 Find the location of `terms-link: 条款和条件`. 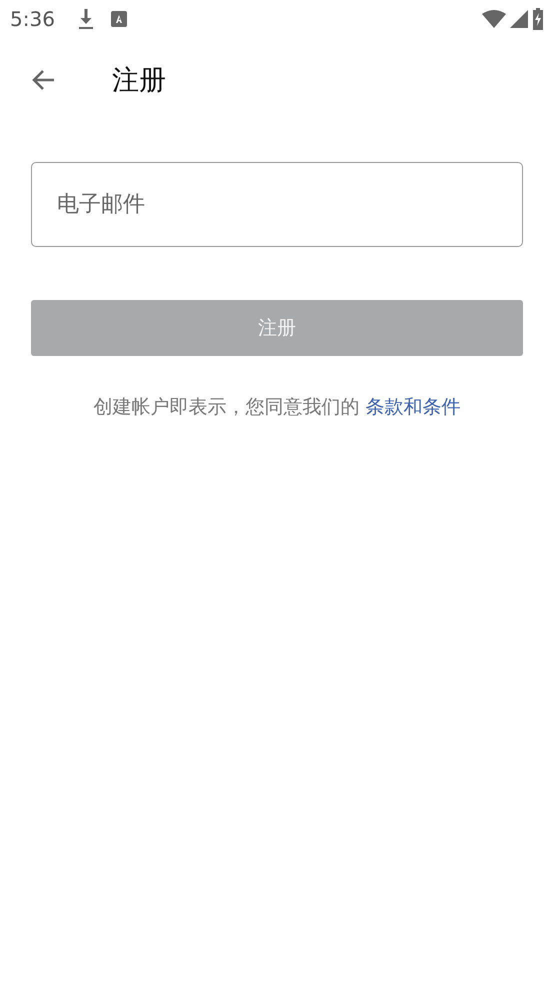

terms-link: 条款和条件 is located at coordinates (413, 407).